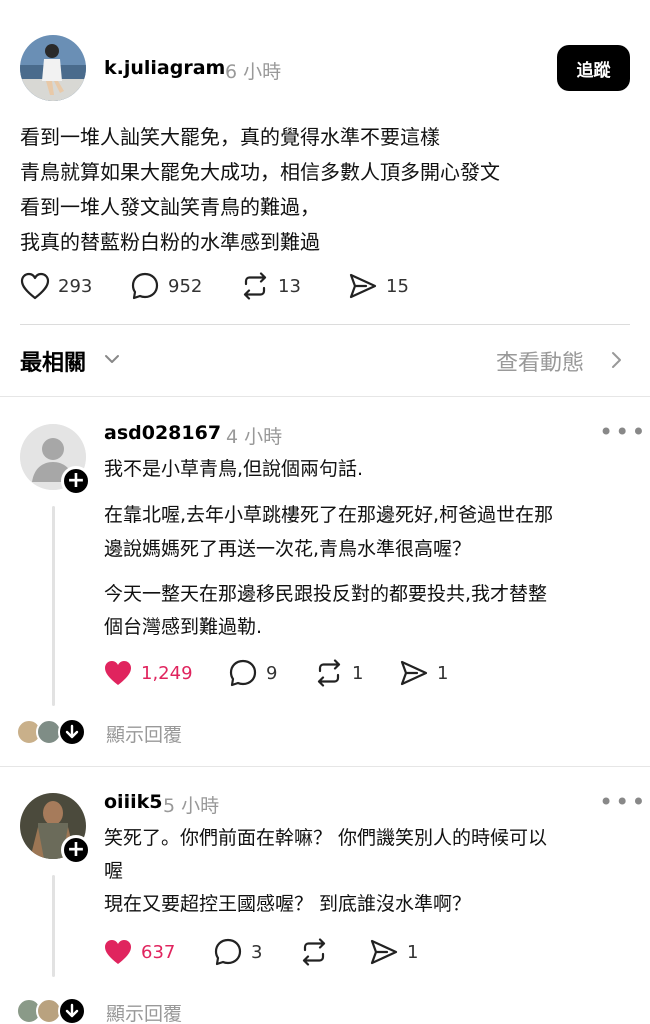  I want to click on view-activity-link: 查看動態, so click(540, 361).